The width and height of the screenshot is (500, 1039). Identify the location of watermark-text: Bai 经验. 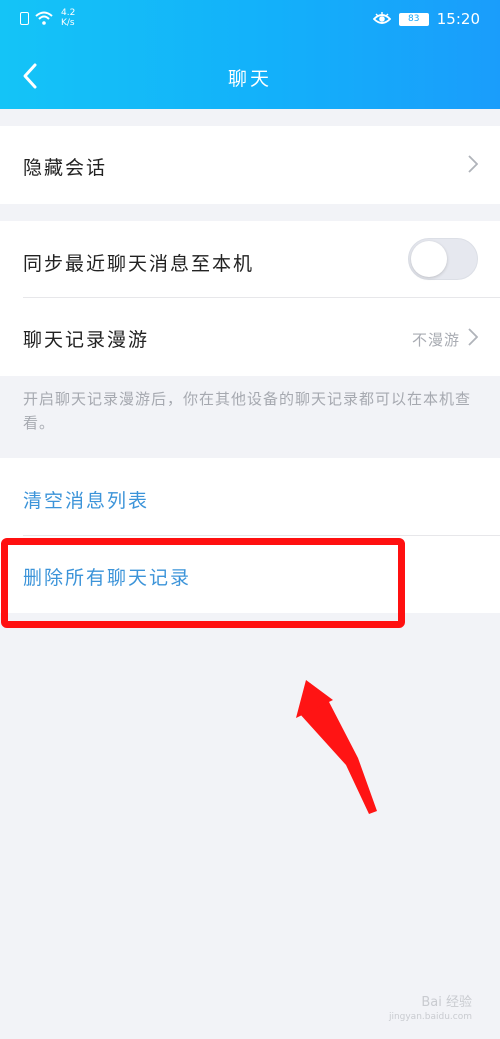
(446, 1002).